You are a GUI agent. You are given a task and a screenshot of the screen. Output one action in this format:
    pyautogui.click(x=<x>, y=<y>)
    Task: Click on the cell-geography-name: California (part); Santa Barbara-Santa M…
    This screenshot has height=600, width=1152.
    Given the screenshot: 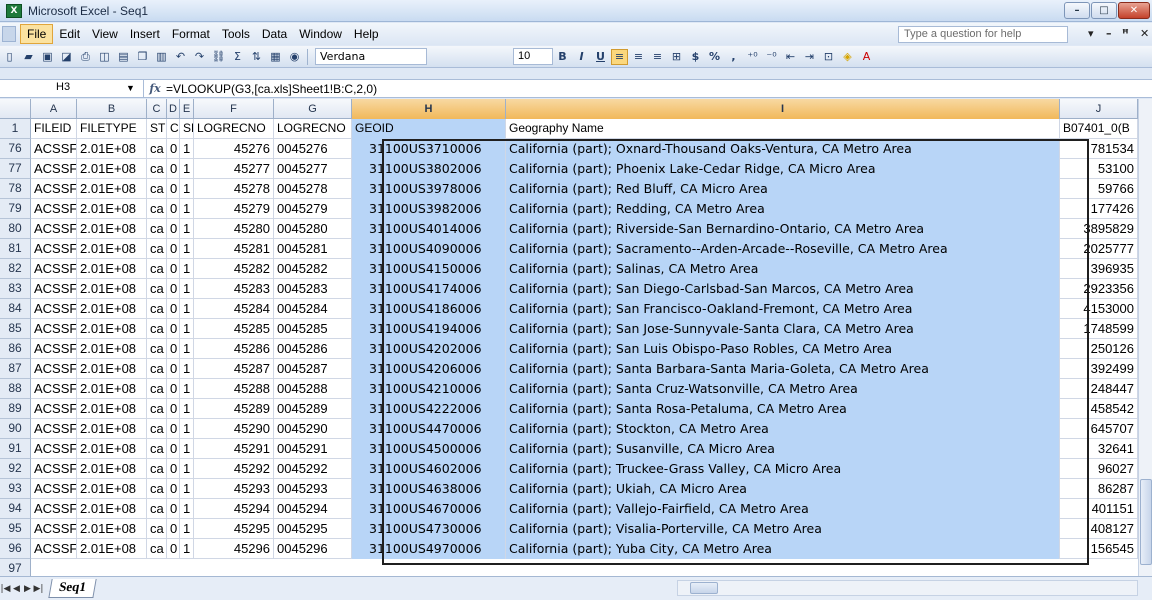 What is the action you would take?
    pyautogui.click(x=783, y=369)
    